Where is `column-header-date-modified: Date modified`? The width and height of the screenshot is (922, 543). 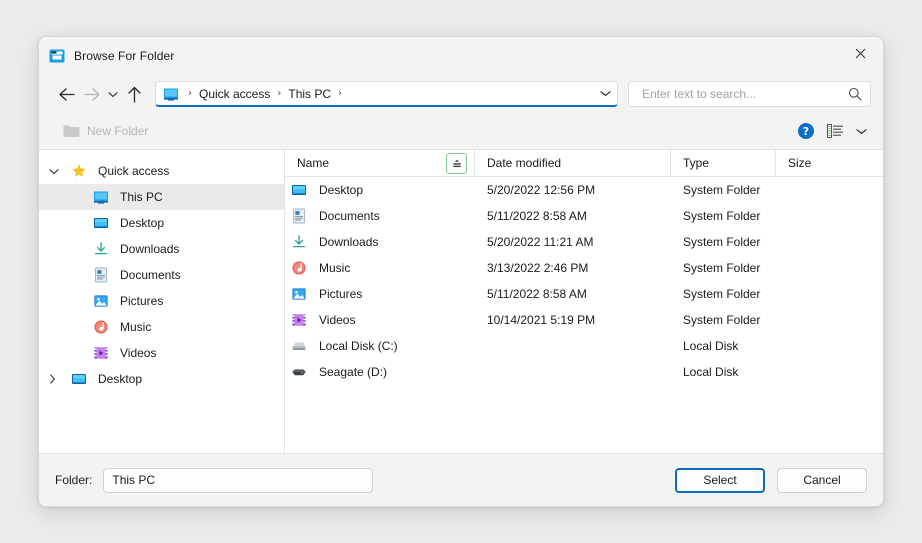 column-header-date-modified: Date modified is located at coordinates (573, 163).